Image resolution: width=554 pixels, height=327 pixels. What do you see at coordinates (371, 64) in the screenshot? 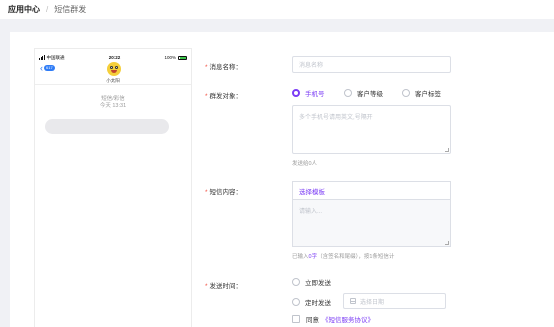
I see `message-name-input: 消息名称` at bounding box center [371, 64].